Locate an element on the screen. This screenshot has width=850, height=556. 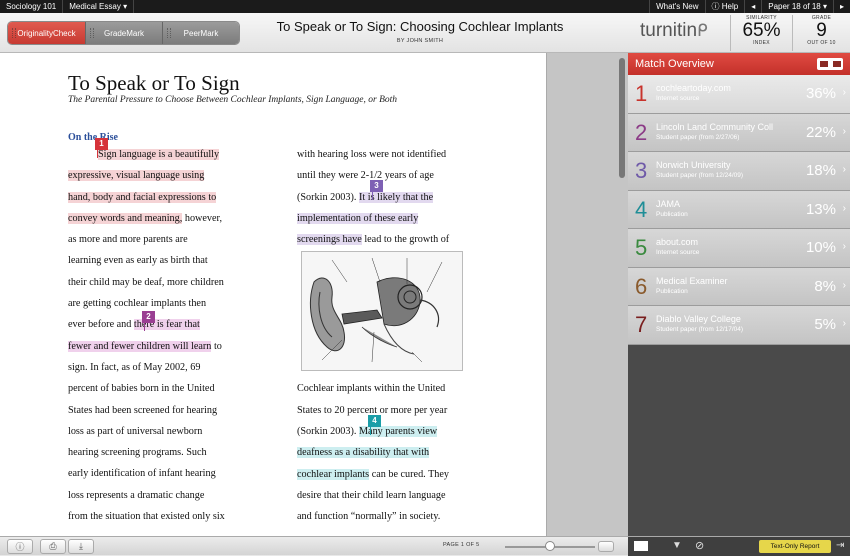
help-icon: ⓘ is located at coordinates (715, 6).